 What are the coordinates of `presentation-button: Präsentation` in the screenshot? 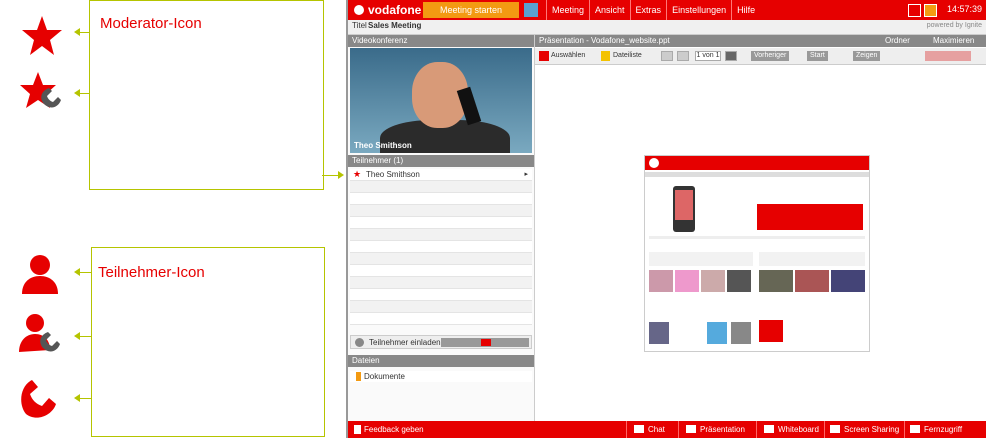 It's located at (722, 429).